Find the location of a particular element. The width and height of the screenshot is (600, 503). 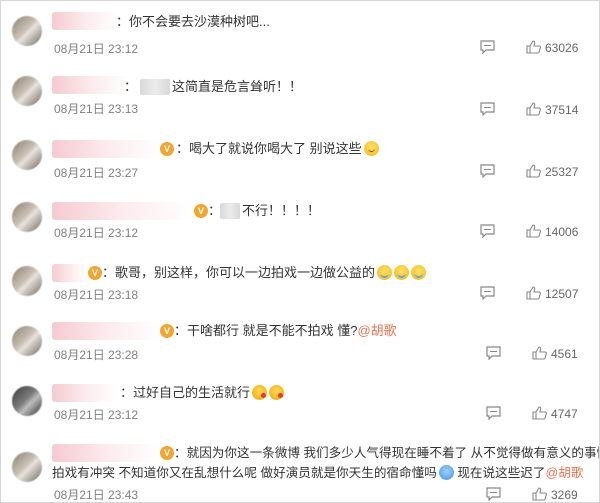

comment-time: 08月21日 23:13 is located at coordinates (96, 109).